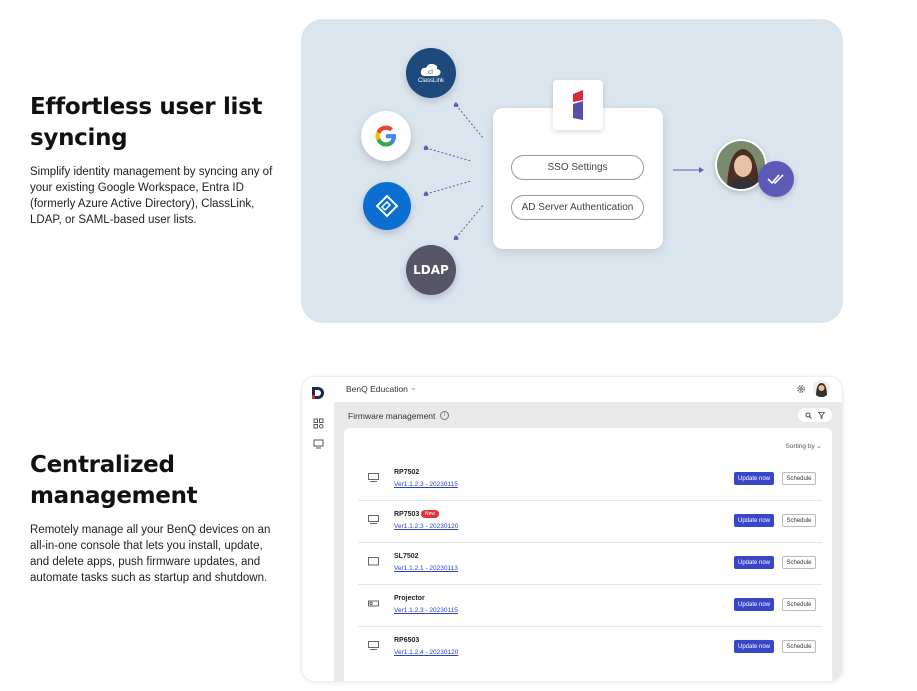 The image size is (917, 691). I want to click on firmware-version-link: Ver1.1.2.1 - 20230113, so click(426, 568).